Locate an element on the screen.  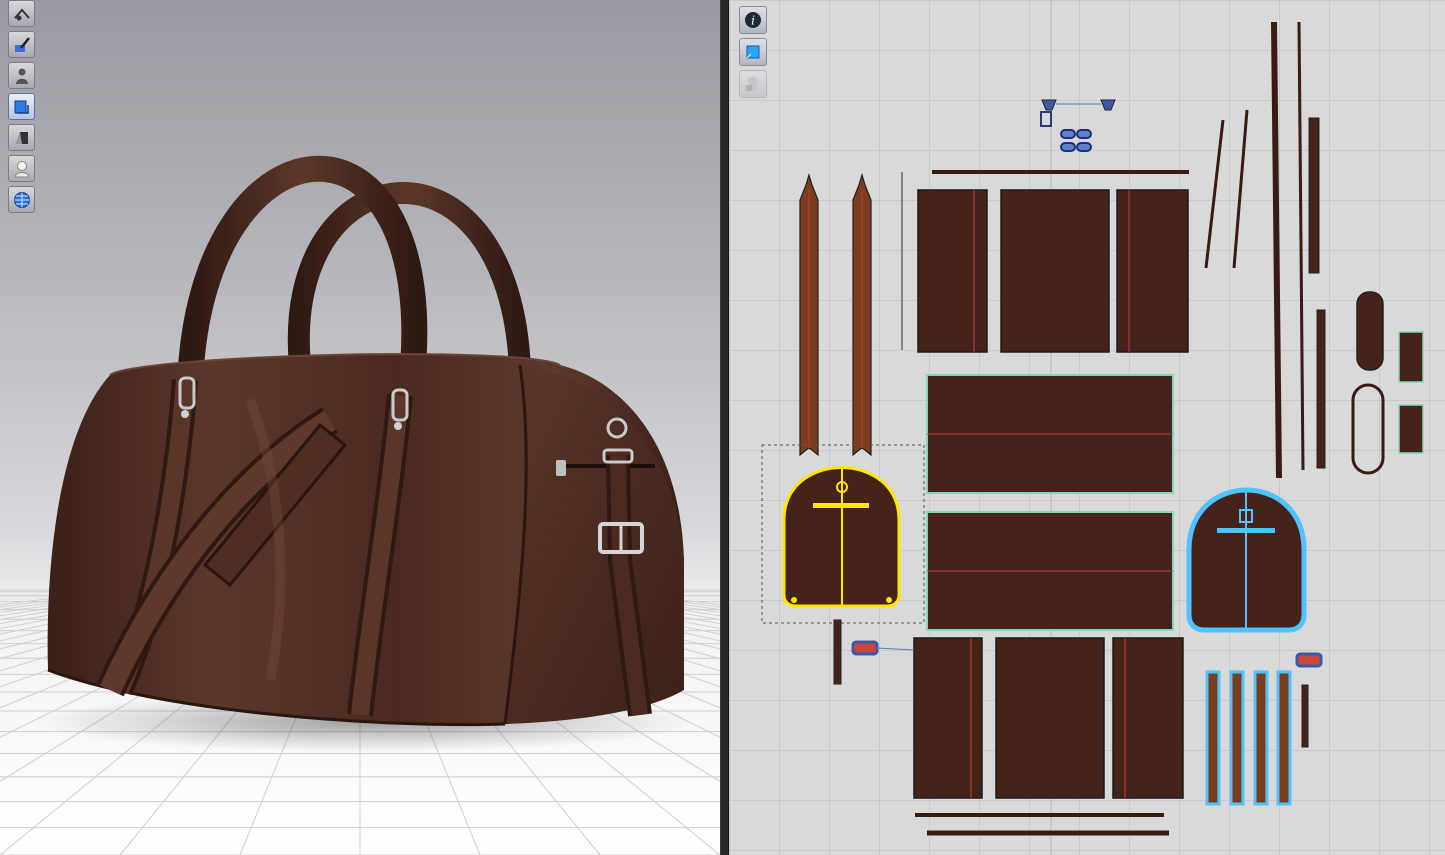
show-avatar-button is located at coordinates (21, 13).